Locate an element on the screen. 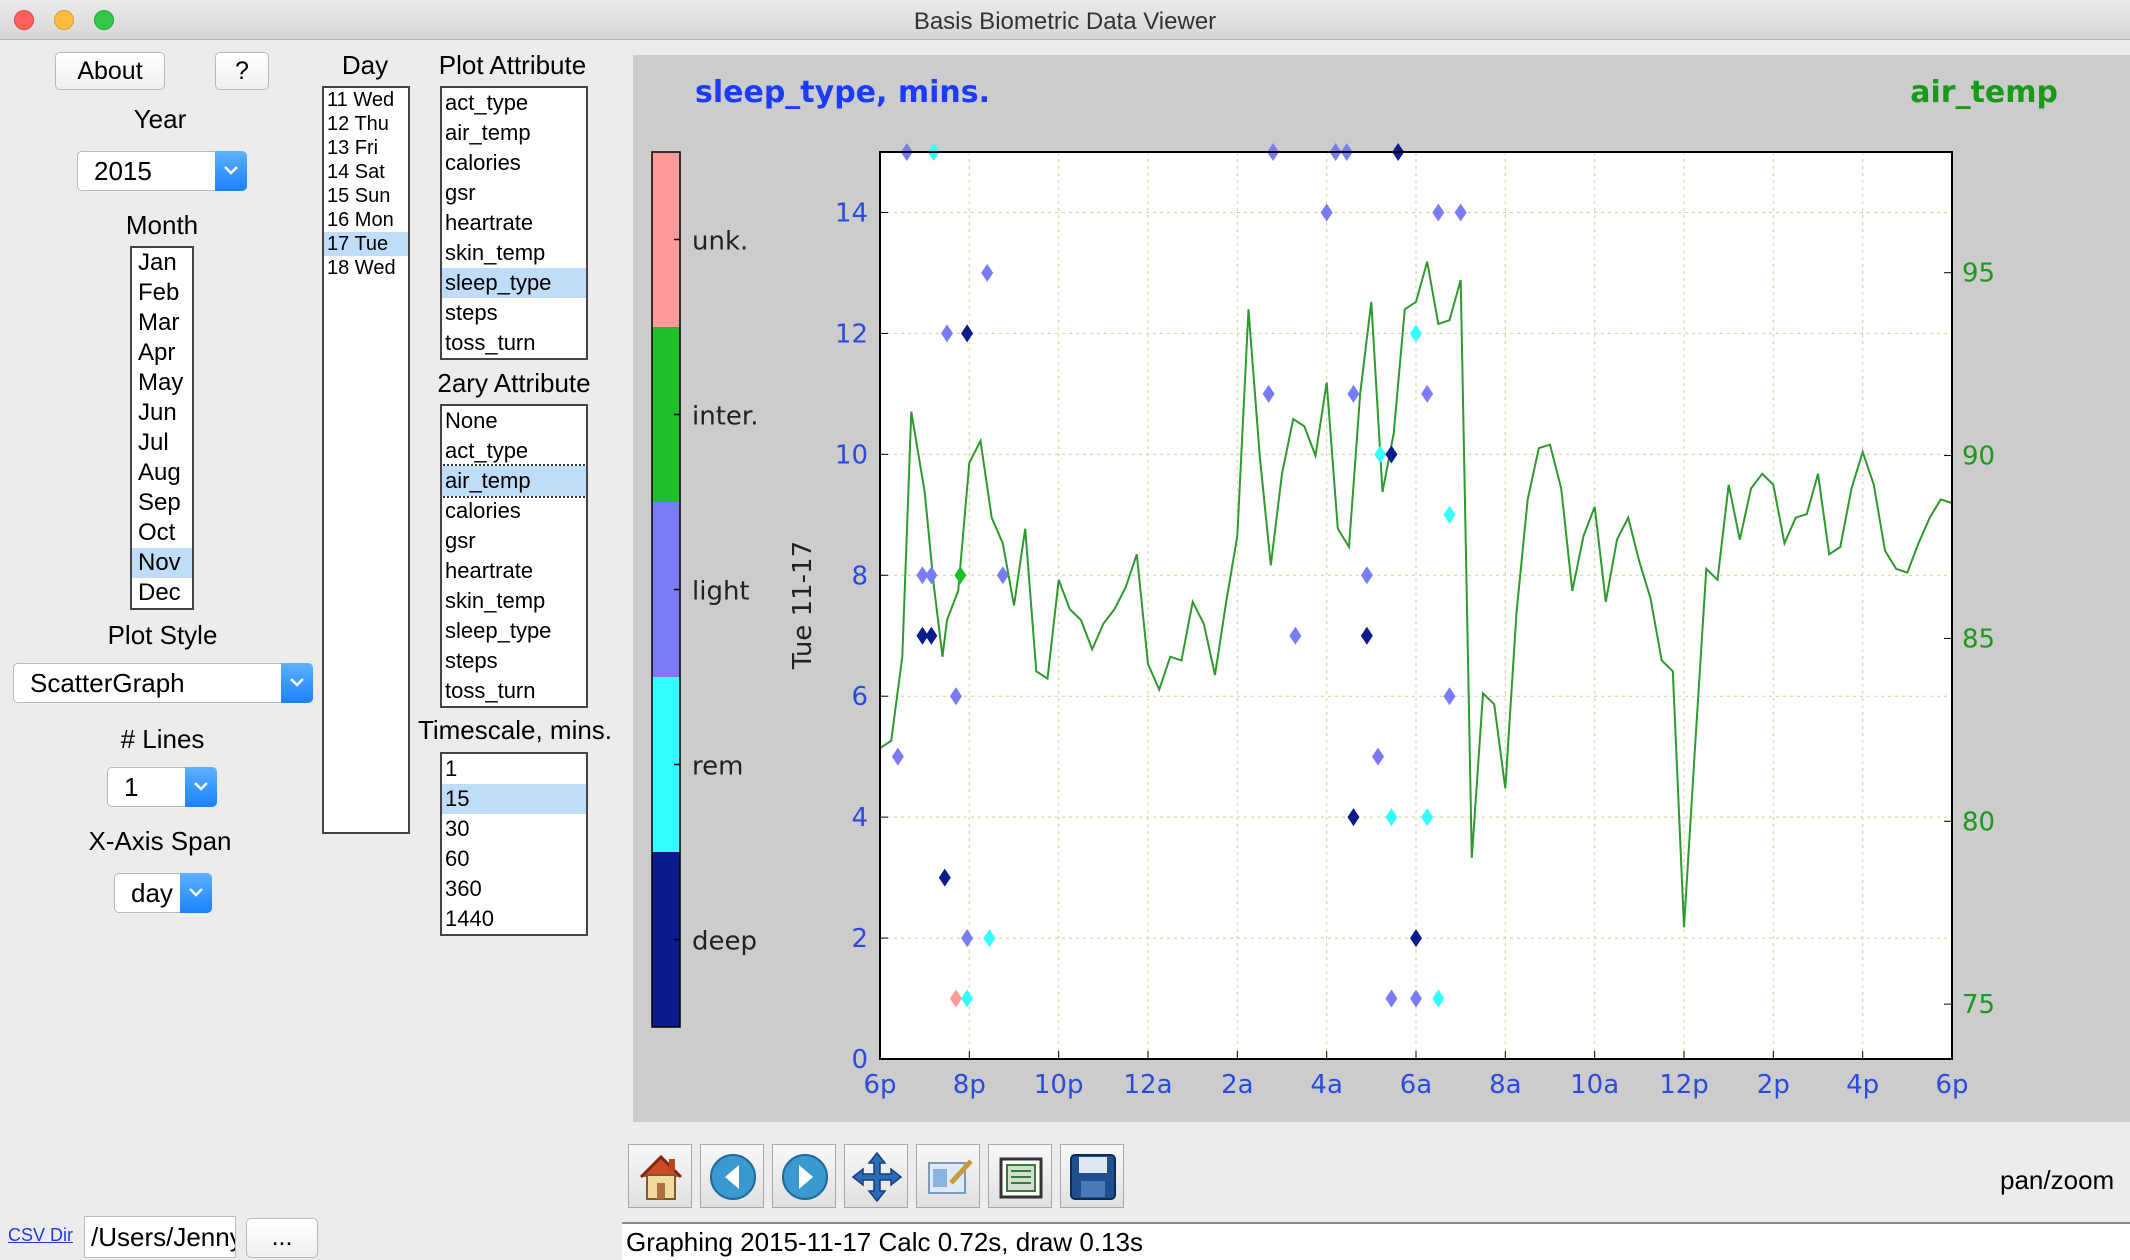  x-tick-label: 2a is located at coordinates (1237, 1085).